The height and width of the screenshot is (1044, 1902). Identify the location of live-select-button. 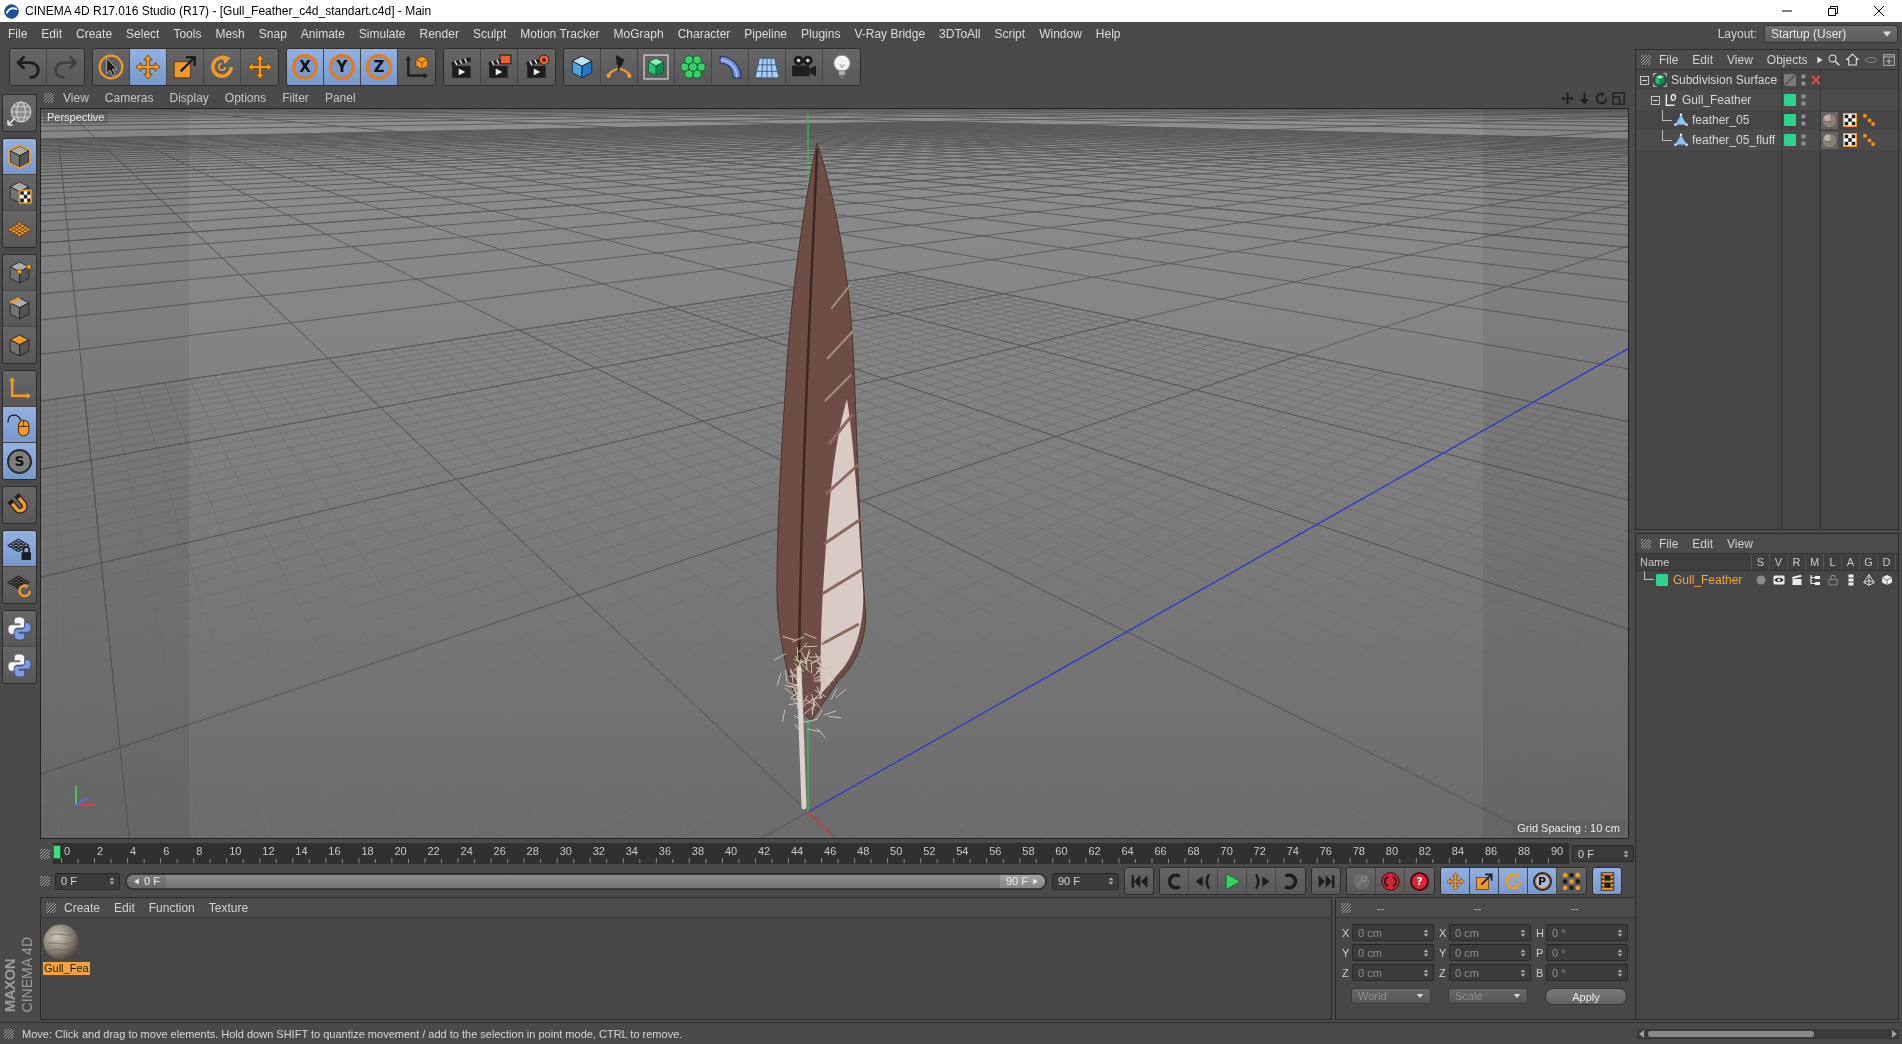
(111, 67).